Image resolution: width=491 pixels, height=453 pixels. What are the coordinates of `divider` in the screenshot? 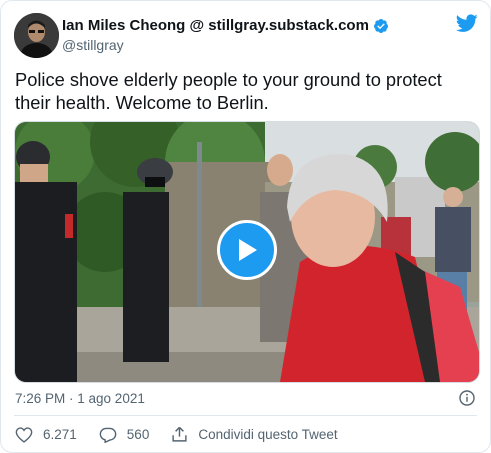 It's located at (245, 415).